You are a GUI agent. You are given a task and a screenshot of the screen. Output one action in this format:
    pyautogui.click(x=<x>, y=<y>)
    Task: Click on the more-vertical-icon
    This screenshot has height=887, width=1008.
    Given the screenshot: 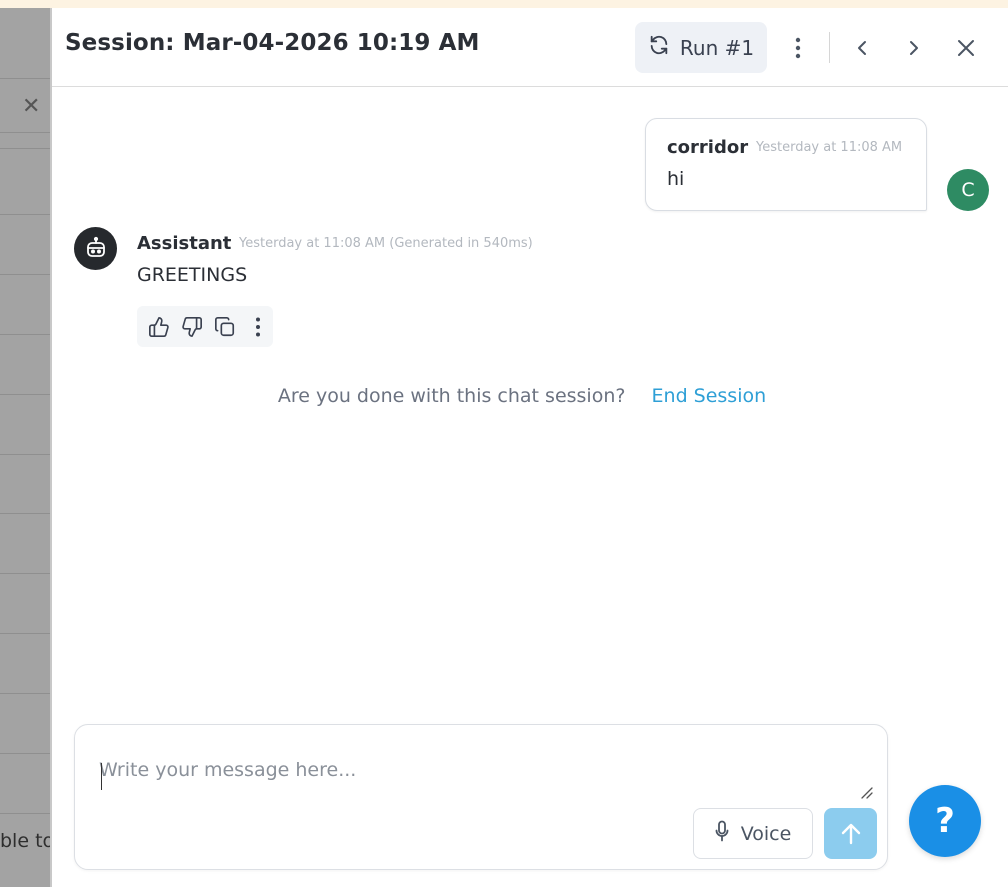 What is the action you would take?
    pyautogui.click(x=257, y=326)
    